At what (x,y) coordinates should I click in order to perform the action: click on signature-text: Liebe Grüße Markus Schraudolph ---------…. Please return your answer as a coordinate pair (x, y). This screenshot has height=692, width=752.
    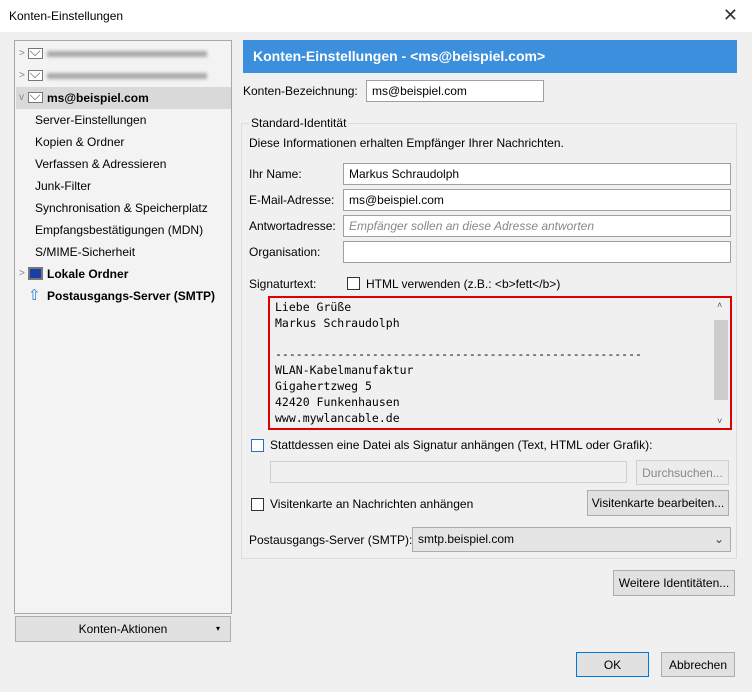
    Looking at the image, I should click on (458, 362).